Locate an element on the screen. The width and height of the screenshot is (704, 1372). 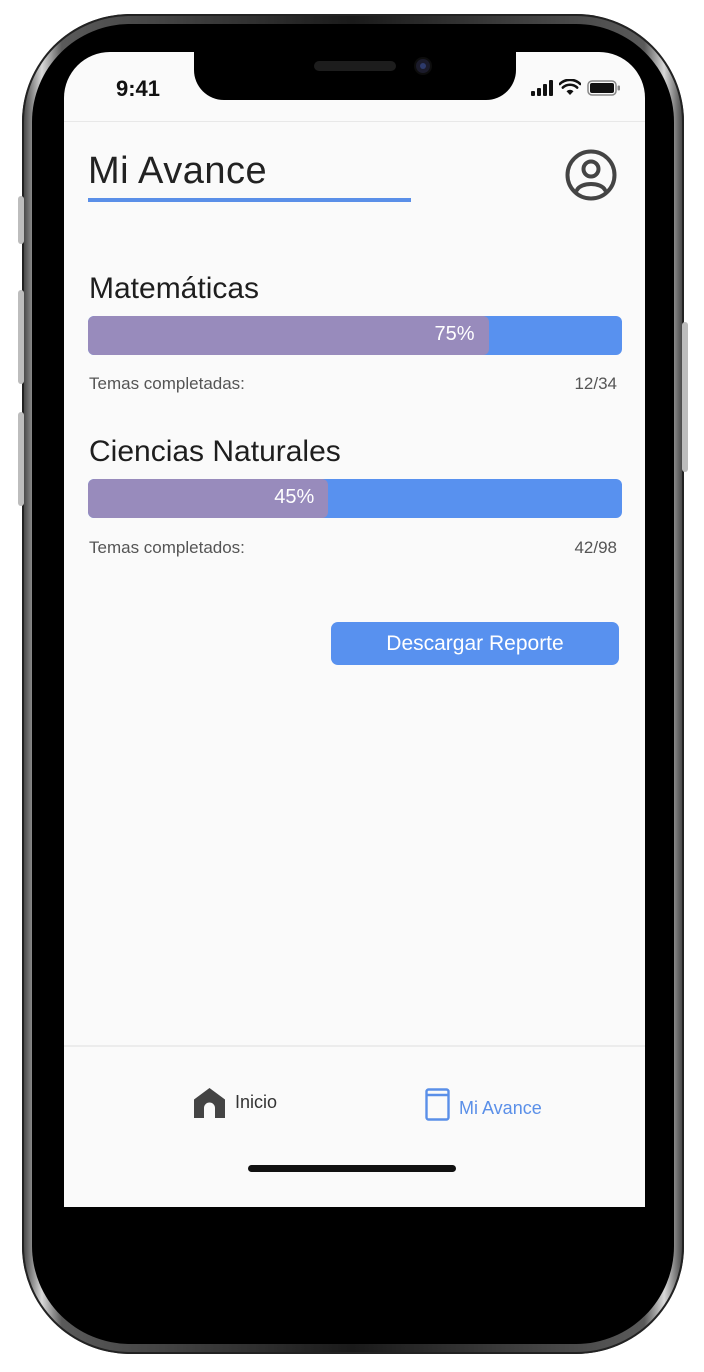
topics-count: 12/34 is located at coordinates (595, 383).